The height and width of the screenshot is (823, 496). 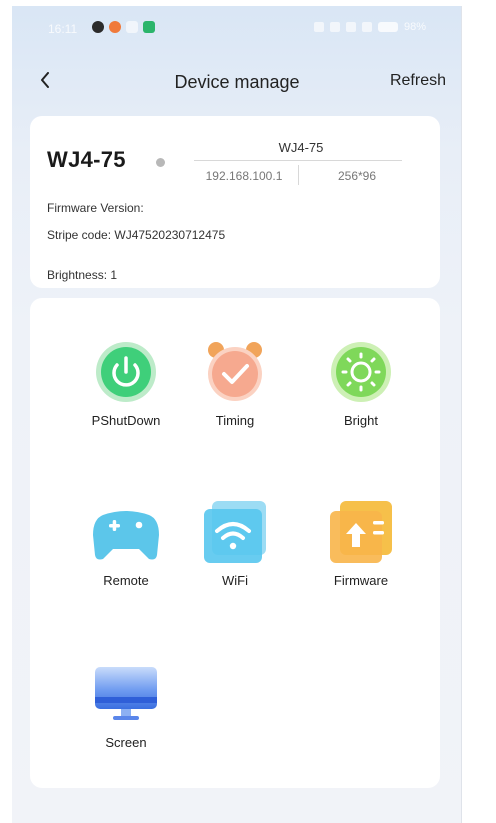 What do you see at coordinates (82, 275) in the screenshot?
I see `brightness-value: Brightness: 1` at bounding box center [82, 275].